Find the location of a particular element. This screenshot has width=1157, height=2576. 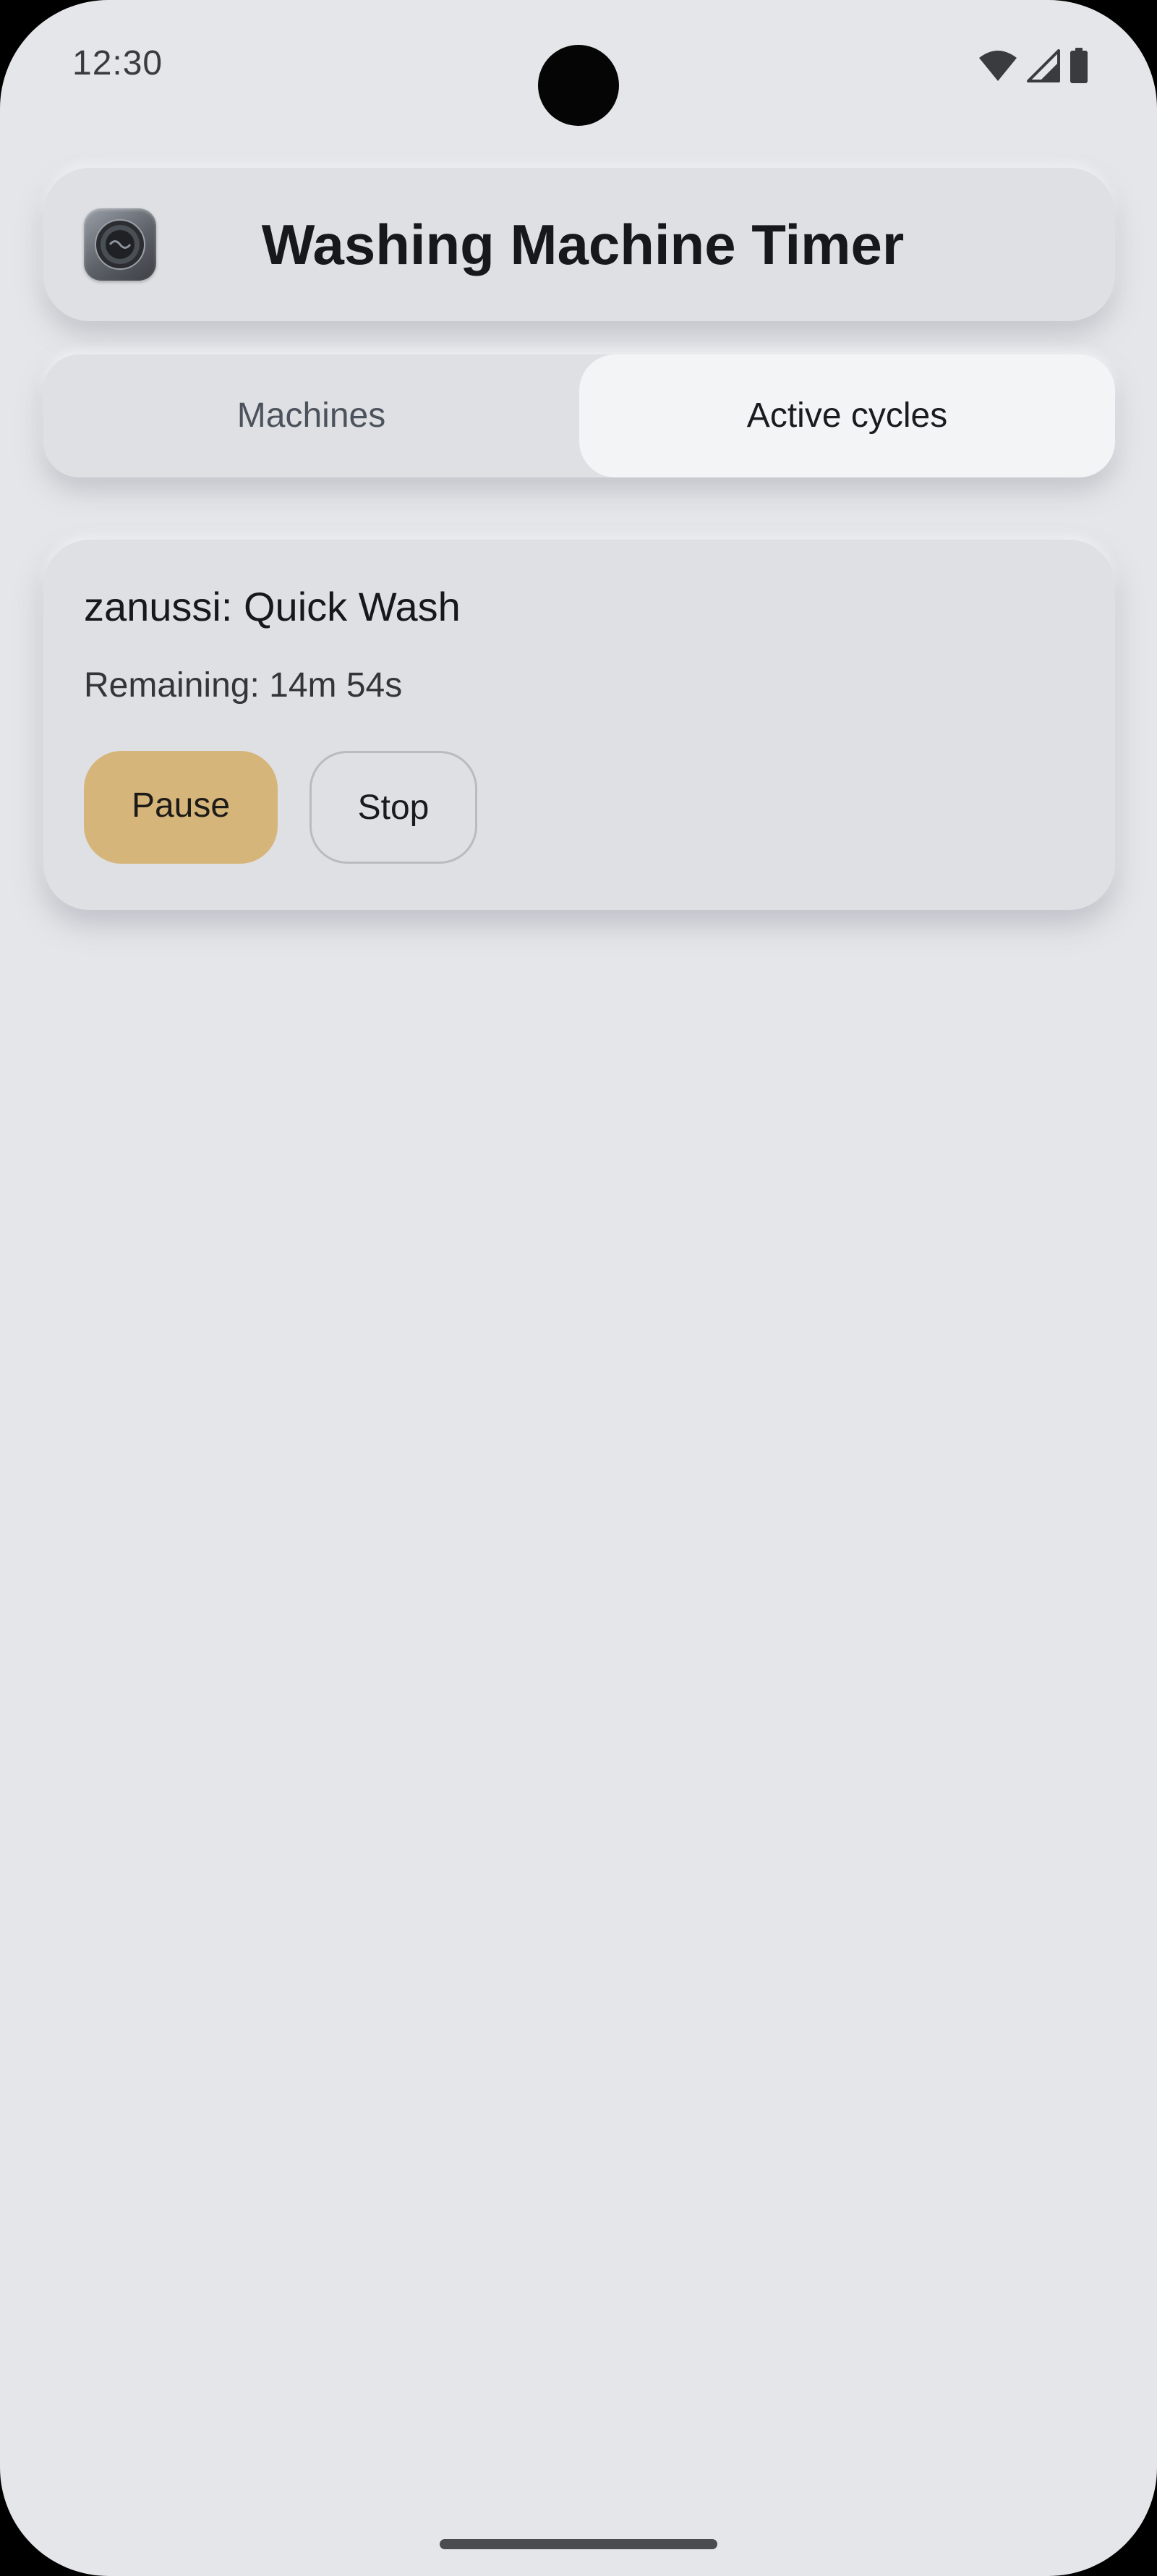

tab-bar: Machines Active cycles is located at coordinates (579, 415).